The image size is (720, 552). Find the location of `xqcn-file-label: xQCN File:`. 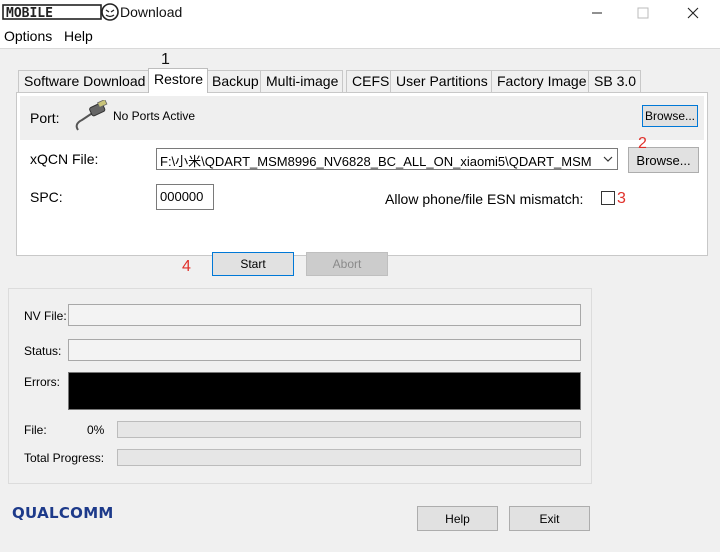

xqcn-file-label: xQCN File: is located at coordinates (64, 159).